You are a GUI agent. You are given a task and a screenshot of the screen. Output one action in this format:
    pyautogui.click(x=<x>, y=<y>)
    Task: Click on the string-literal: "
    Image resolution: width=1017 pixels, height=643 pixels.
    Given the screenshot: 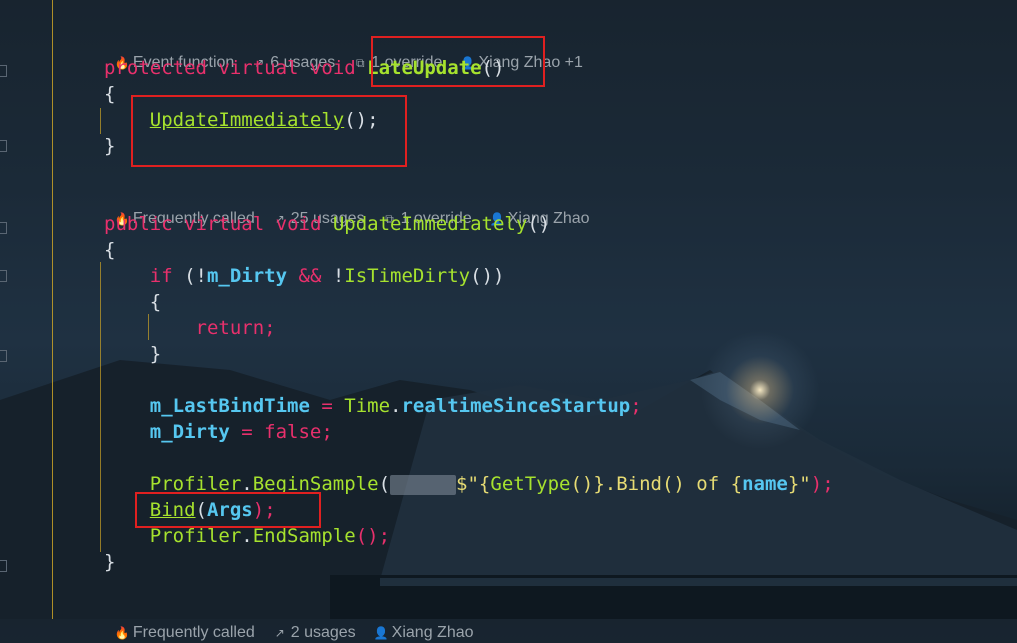 What is the action you would take?
    pyautogui.click(x=805, y=484)
    